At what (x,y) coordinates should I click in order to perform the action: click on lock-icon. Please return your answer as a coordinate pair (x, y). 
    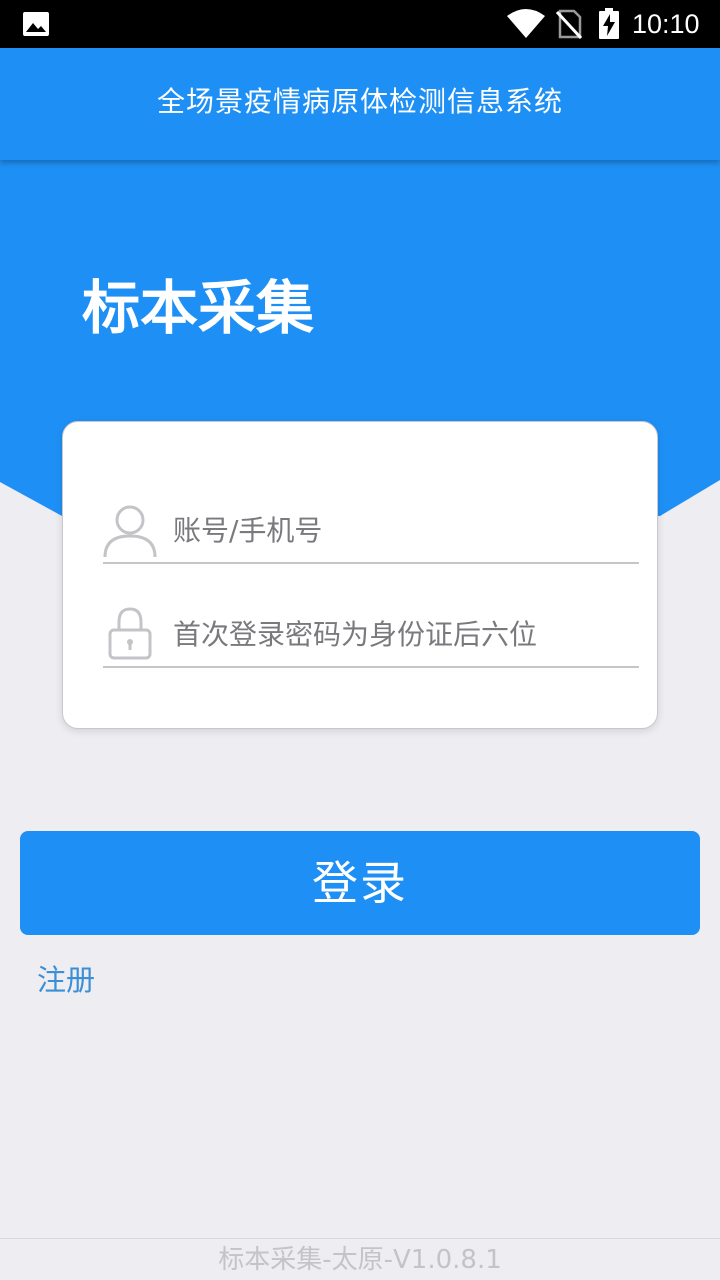
    Looking at the image, I should click on (130, 633).